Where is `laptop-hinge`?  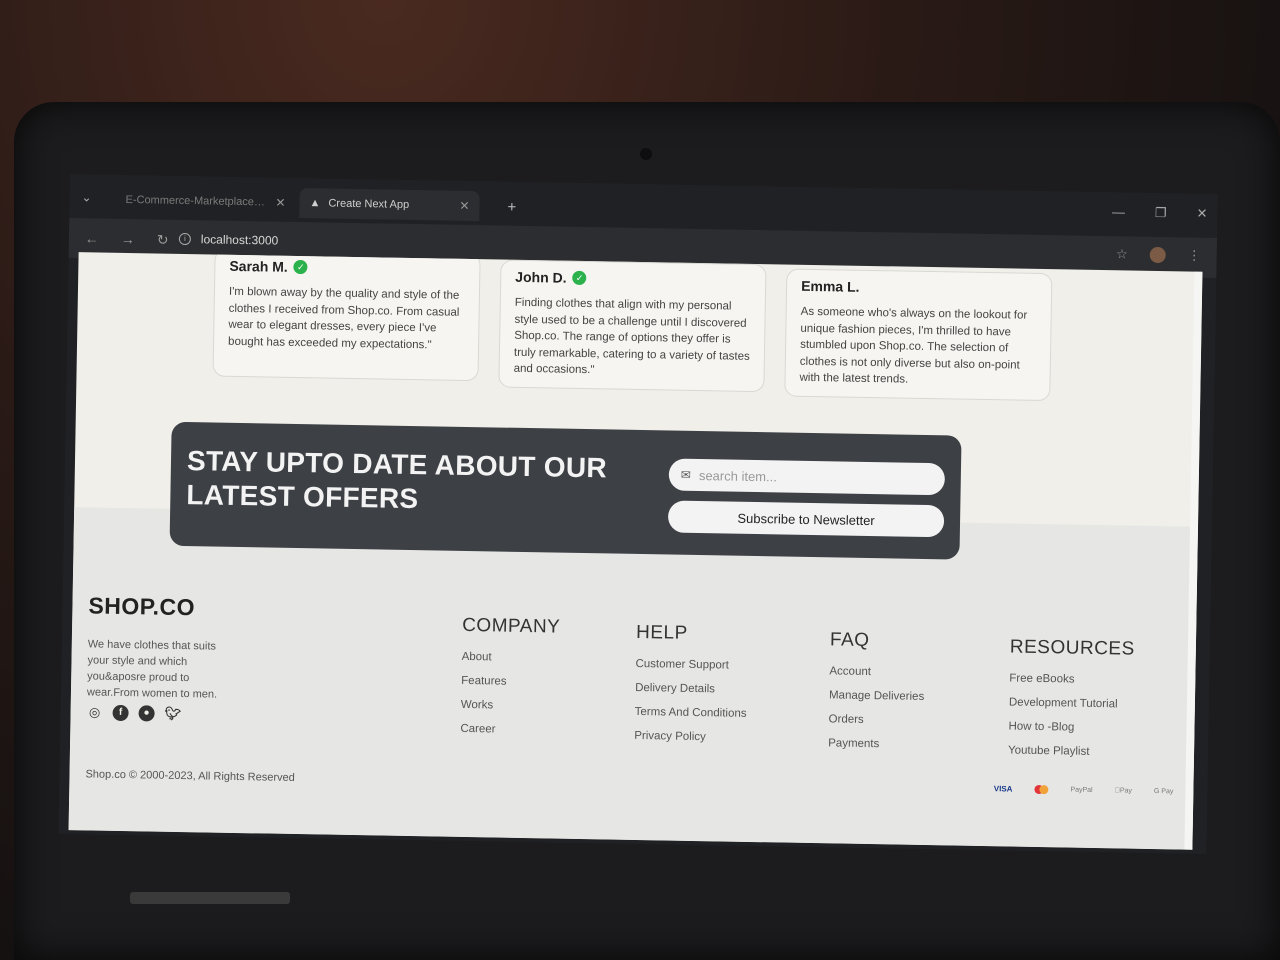
laptop-hinge is located at coordinates (210, 898).